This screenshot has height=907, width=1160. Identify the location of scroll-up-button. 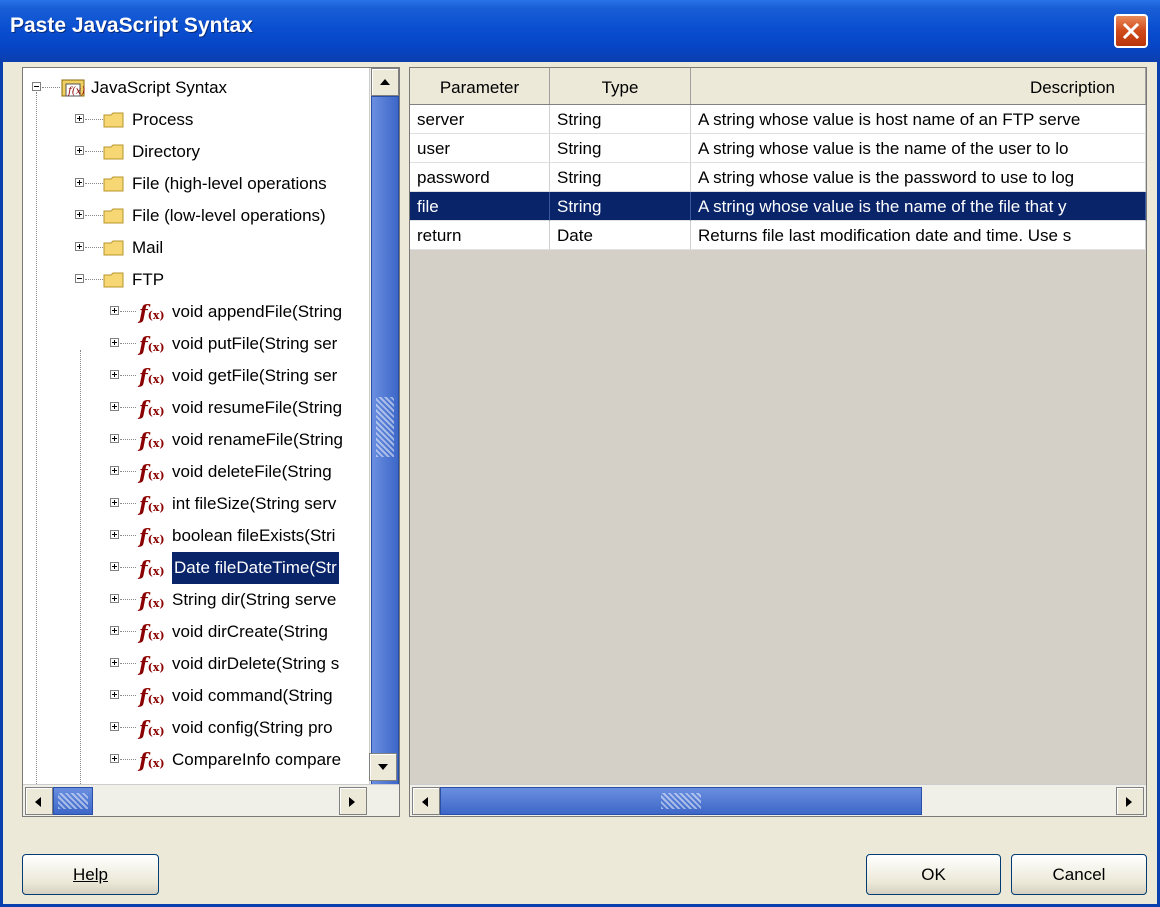
(385, 82).